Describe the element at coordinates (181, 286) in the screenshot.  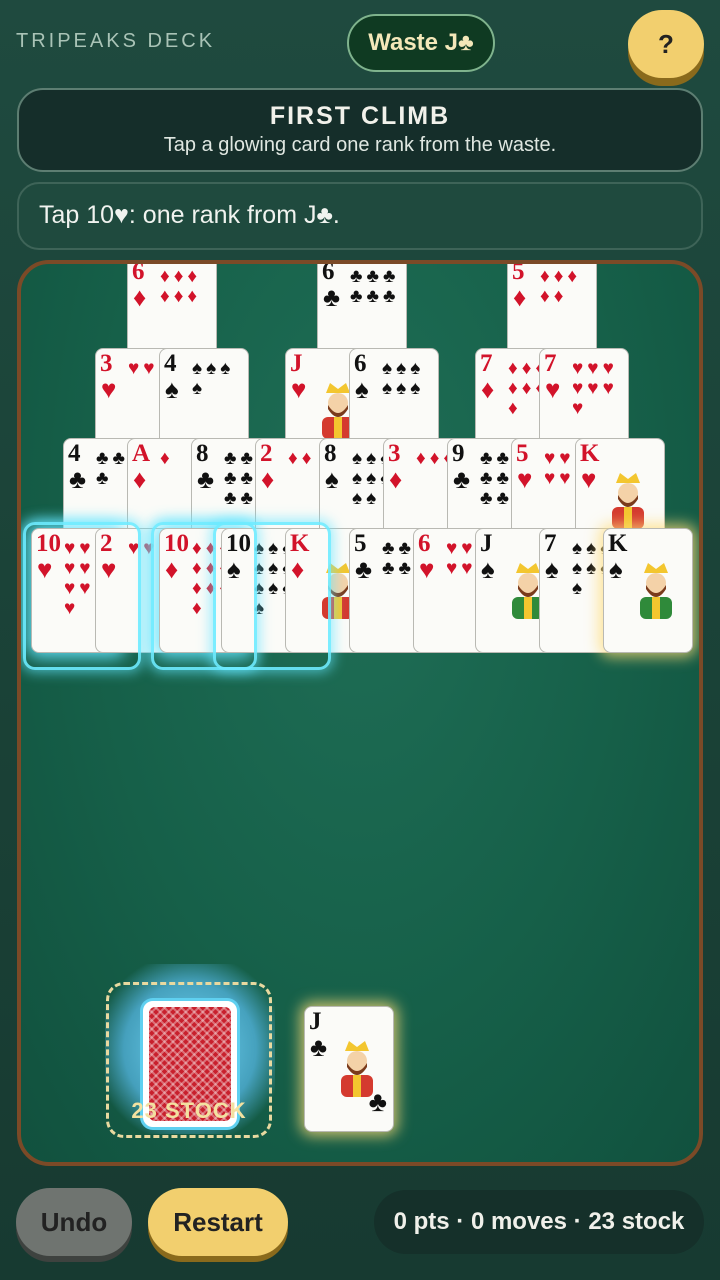
I see `card-pips: ♦♦♦♦♦♦` at that location.